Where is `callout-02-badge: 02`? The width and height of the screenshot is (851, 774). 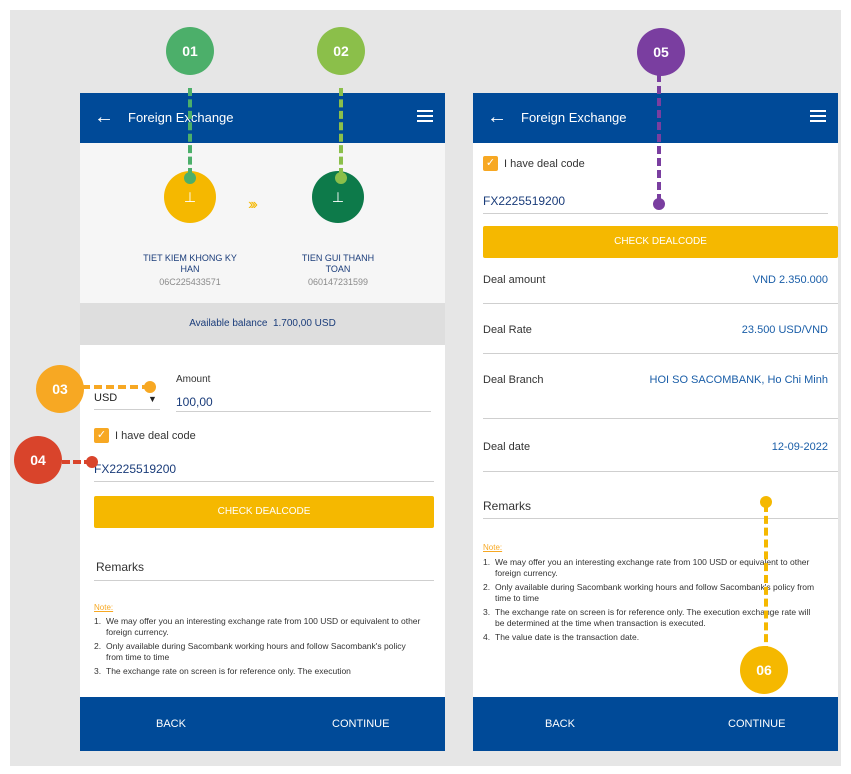 callout-02-badge: 02 is located at coordinates (341, 51).